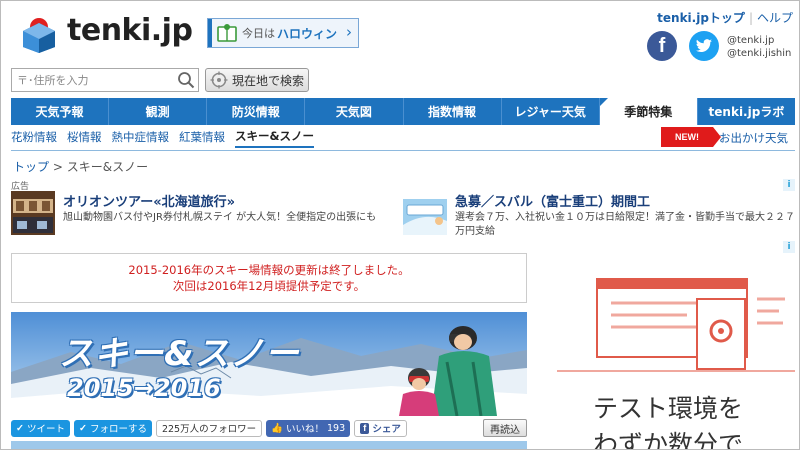 Image resolution: width=800 pixels, height=450 pixels. I want to click on banner-years: 2015→2016, so click(144, 388).